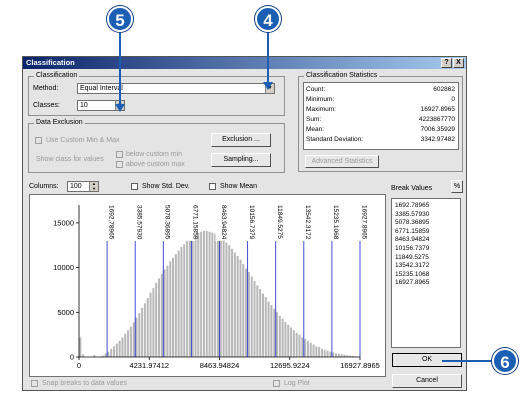 The height and width of the screenshot is (401, 532). Describe the element at coordinates (268, 86) in the screenshot. I see `callout-4-arrowhead` at that location.